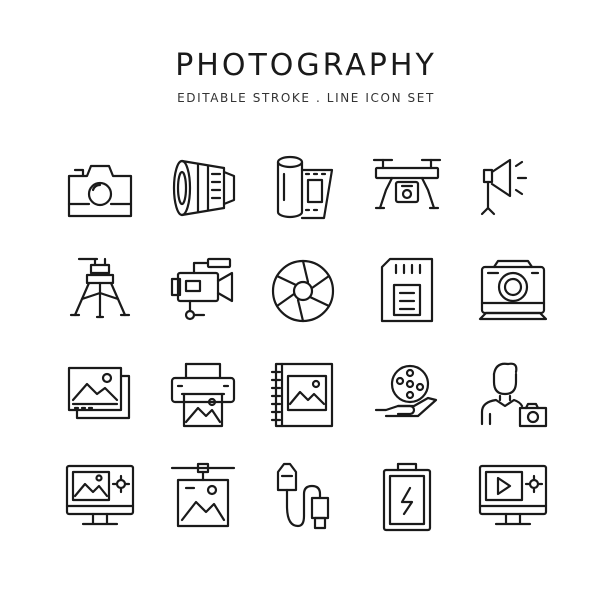 Image resolution: width=612 pixels, height=592 pixels. What do you see at coordinates (407, 290) in the screenshot?
I see `memory-card-icon` at bounding box center [407, 290].